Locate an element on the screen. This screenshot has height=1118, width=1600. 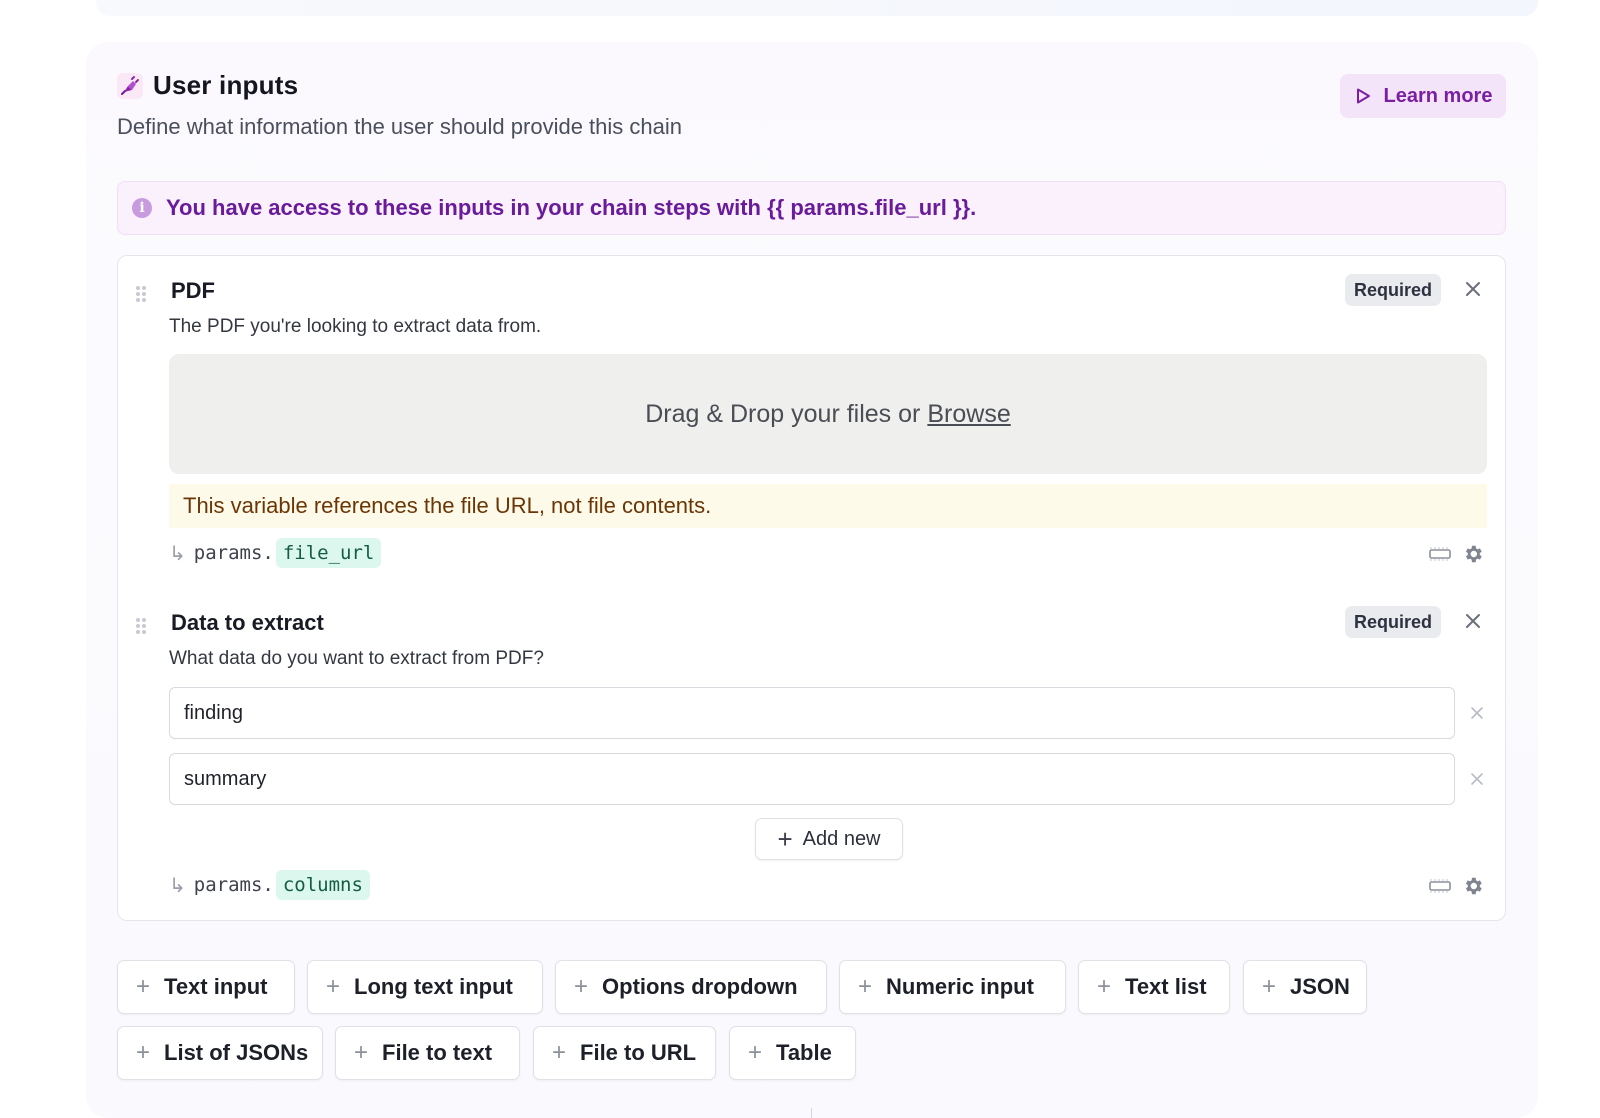
section-header: User inputs is located at coordinates (207, 85).